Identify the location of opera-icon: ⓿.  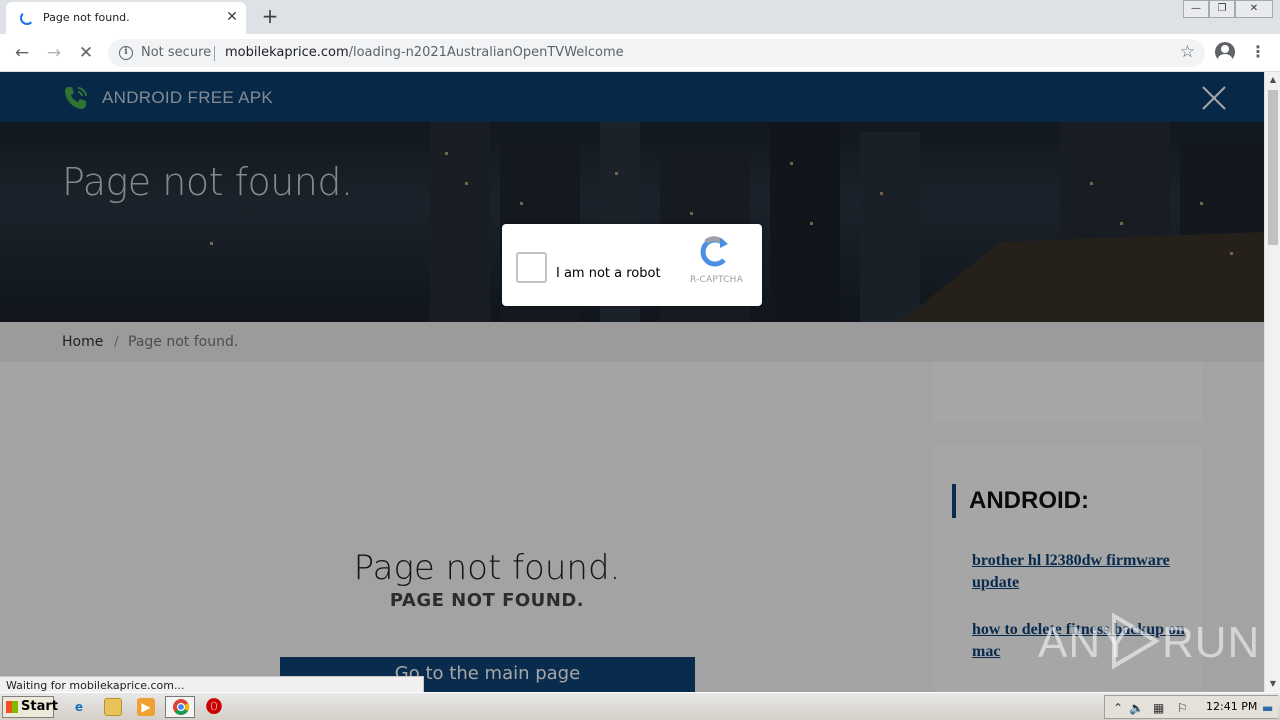
(214, 707).